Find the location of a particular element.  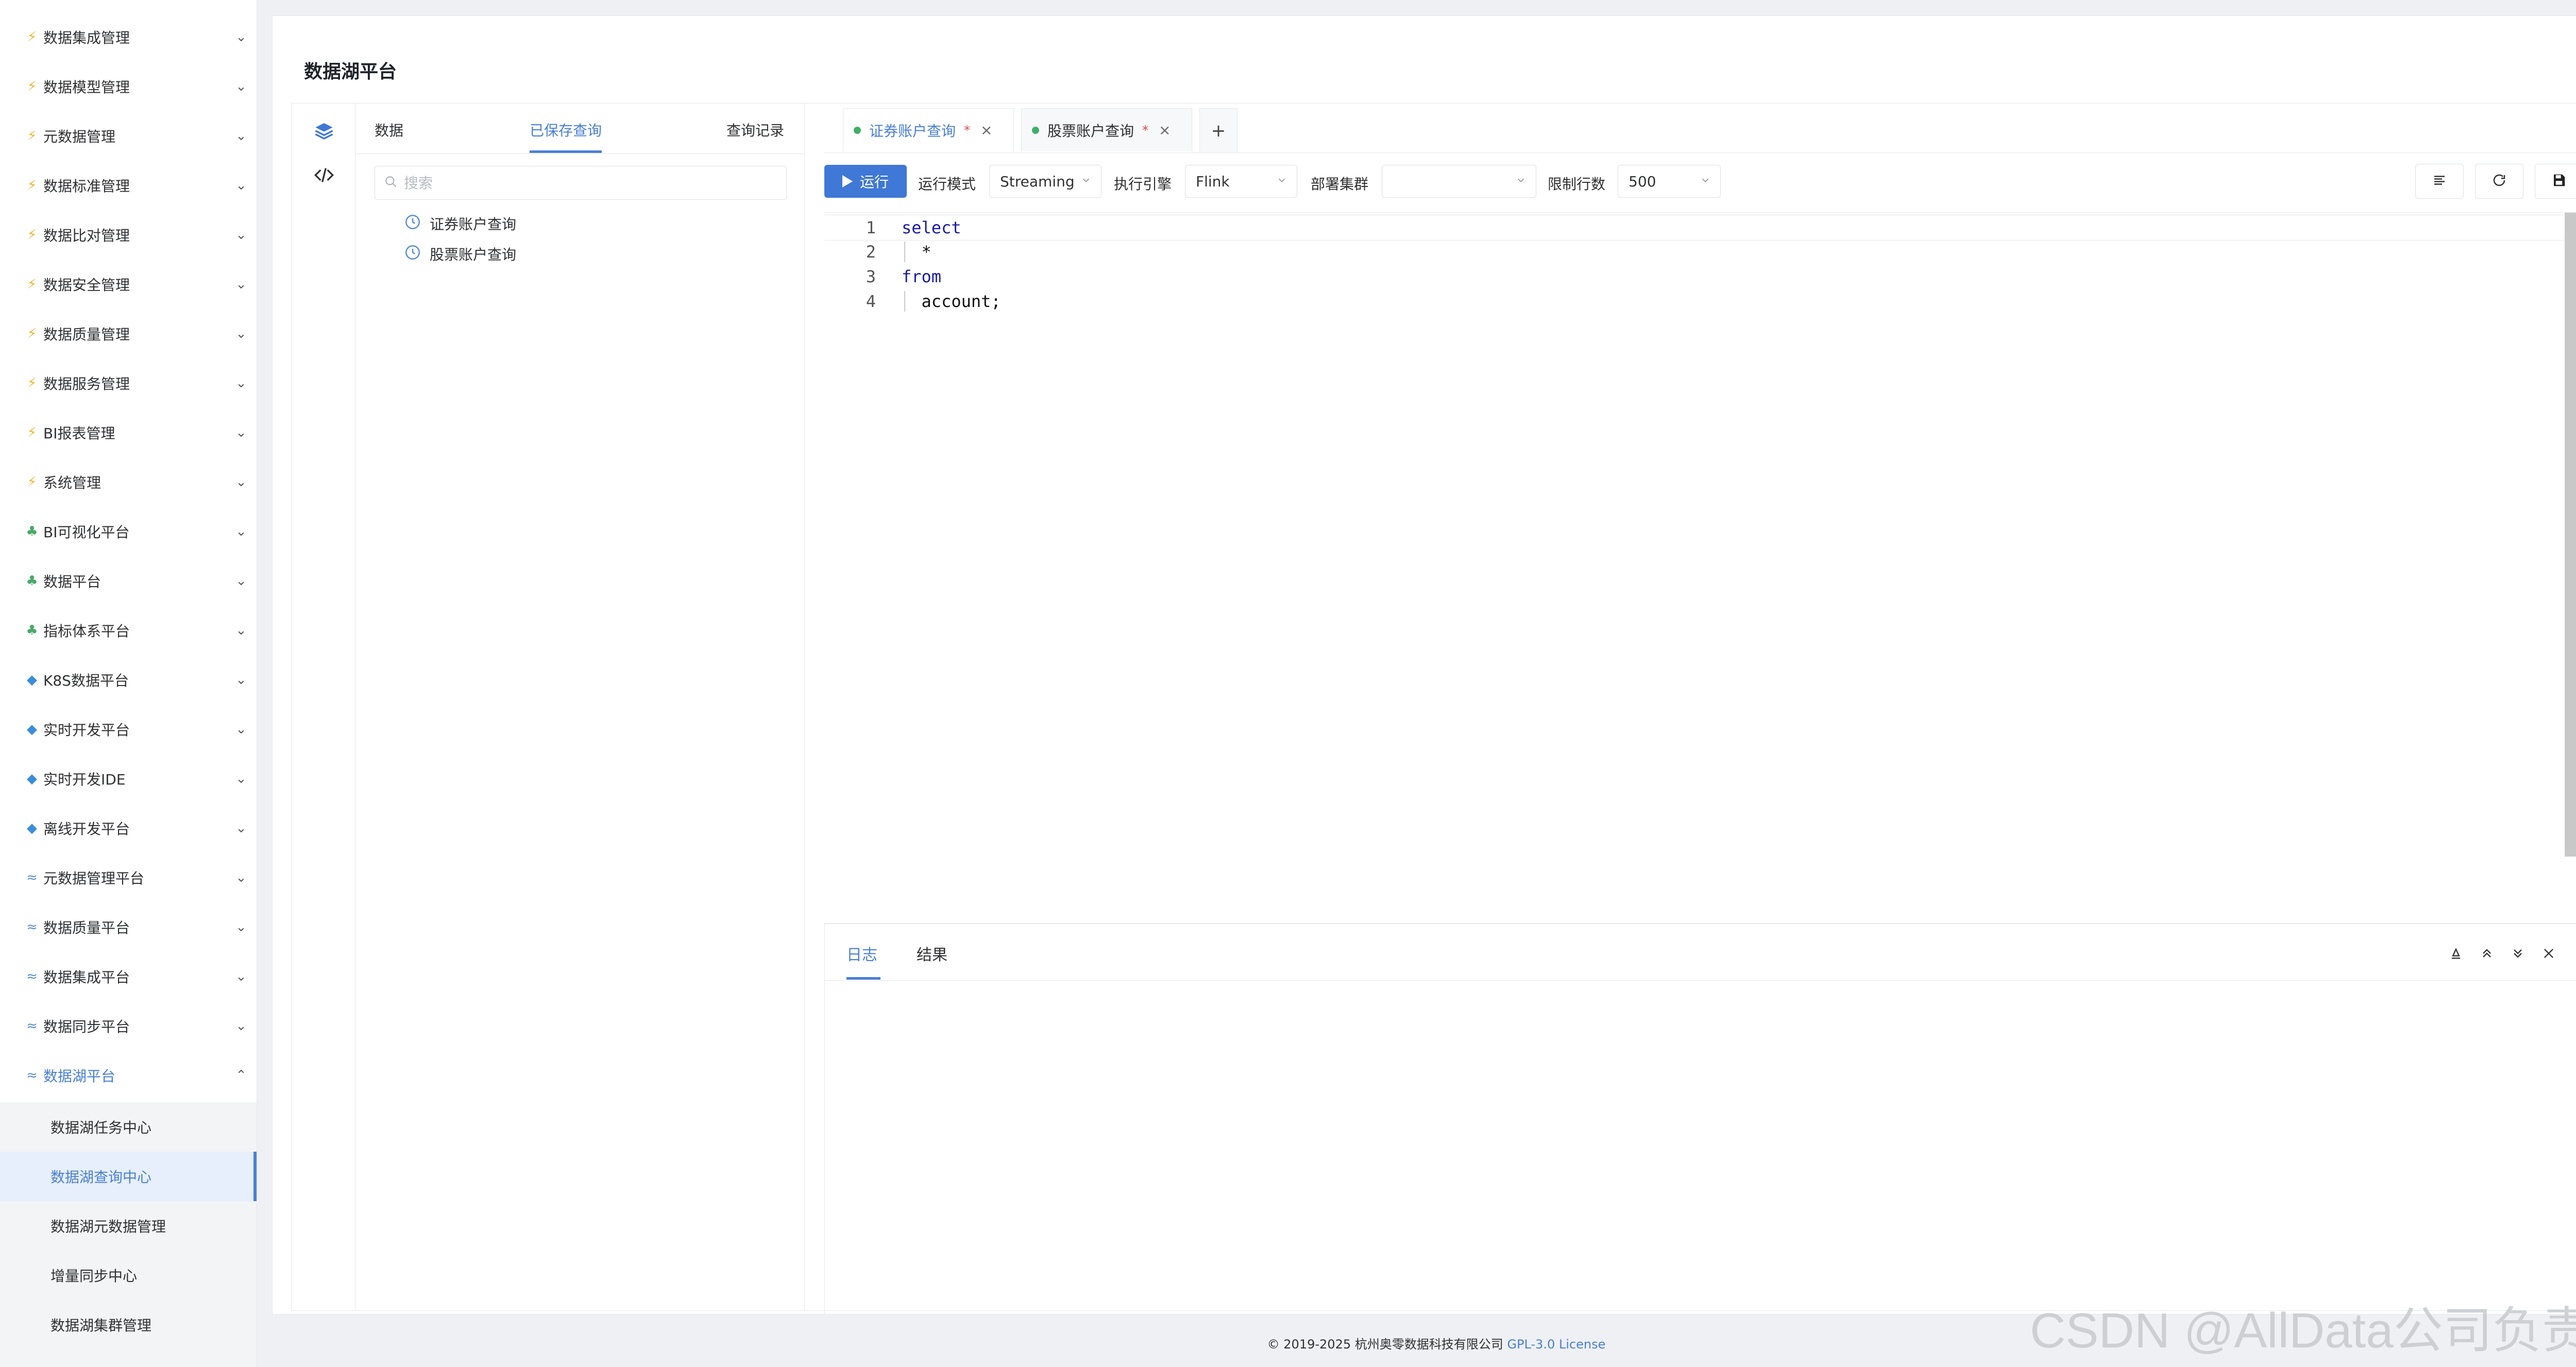

datalake-submenu: 数据湖任务中心 数据湖查询中心 数据湖元数据管理 增量同步中心 数据湖集群管理 is located at coordinates (128, 1234).